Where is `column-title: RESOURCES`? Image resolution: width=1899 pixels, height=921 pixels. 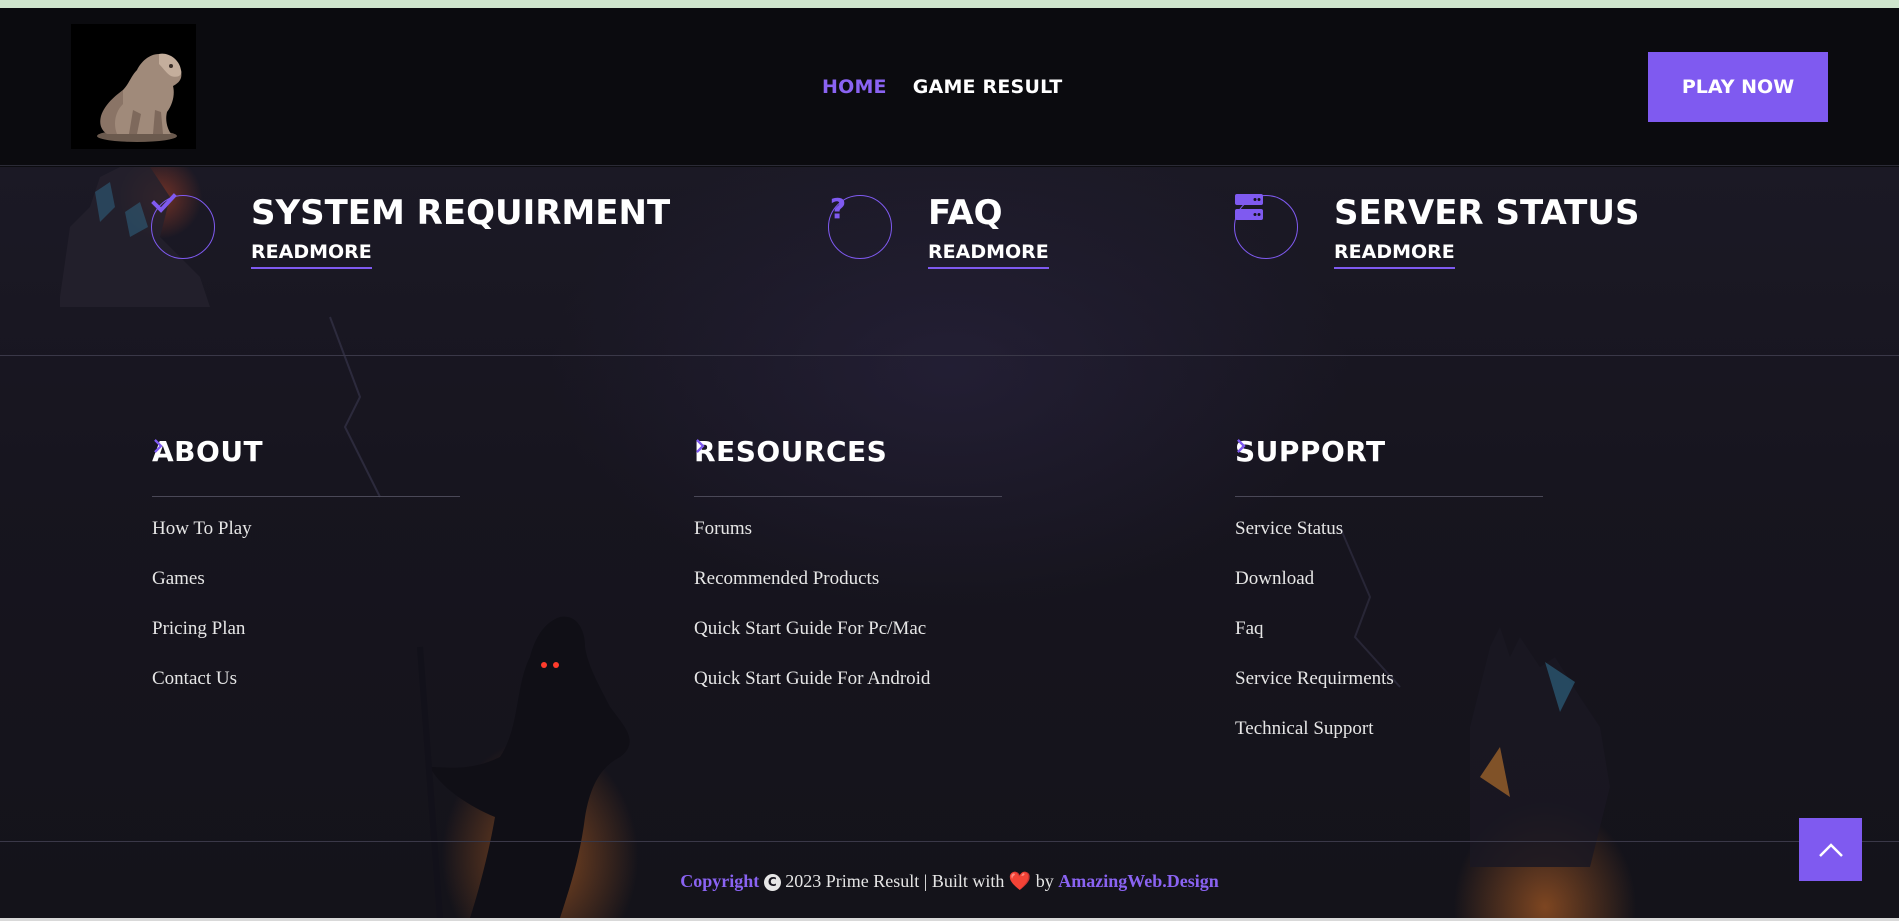
column-title: RESOURCES is located at coordinates (791, 451).